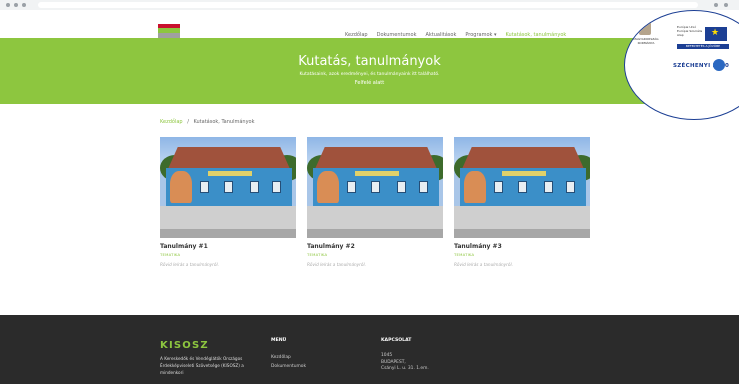 The width and height of the screenshot is (739, 384). I want to click on footer-contact-line: Csányi L. u. 31. 1.em., so click(405, 368).